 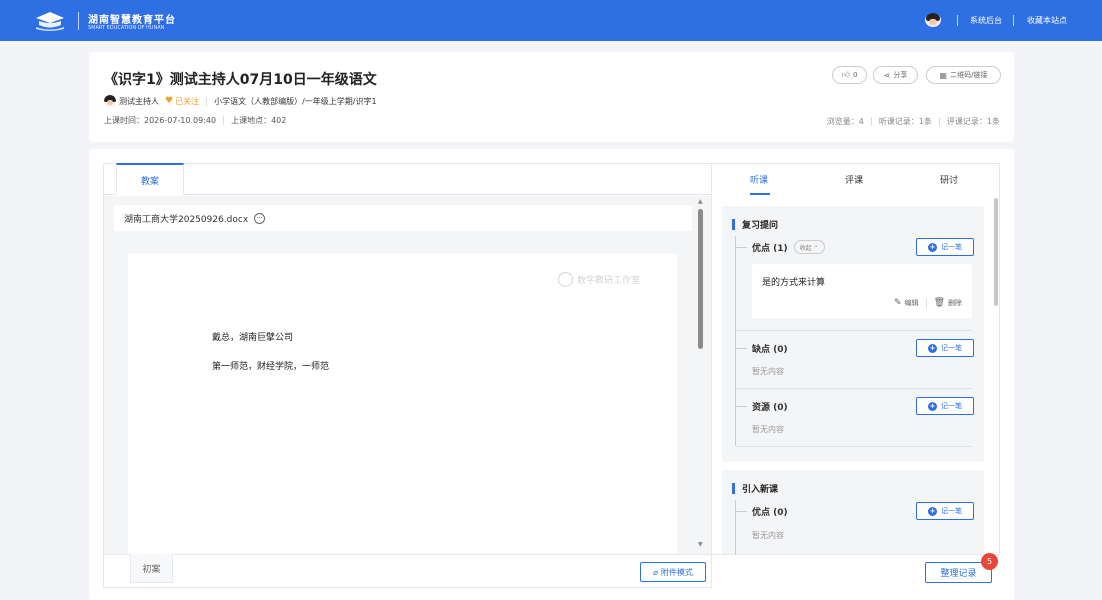 I want to click on tab-lesson-plan: 教案, so click(x=150, y=179).